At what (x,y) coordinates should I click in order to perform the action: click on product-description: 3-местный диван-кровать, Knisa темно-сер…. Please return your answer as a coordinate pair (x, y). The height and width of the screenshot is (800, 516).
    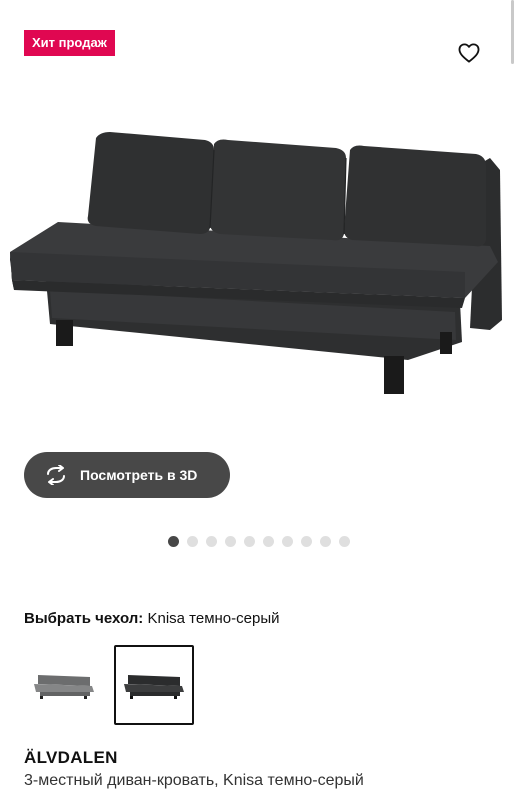
    Looking at the image, I should click on (194, 780).